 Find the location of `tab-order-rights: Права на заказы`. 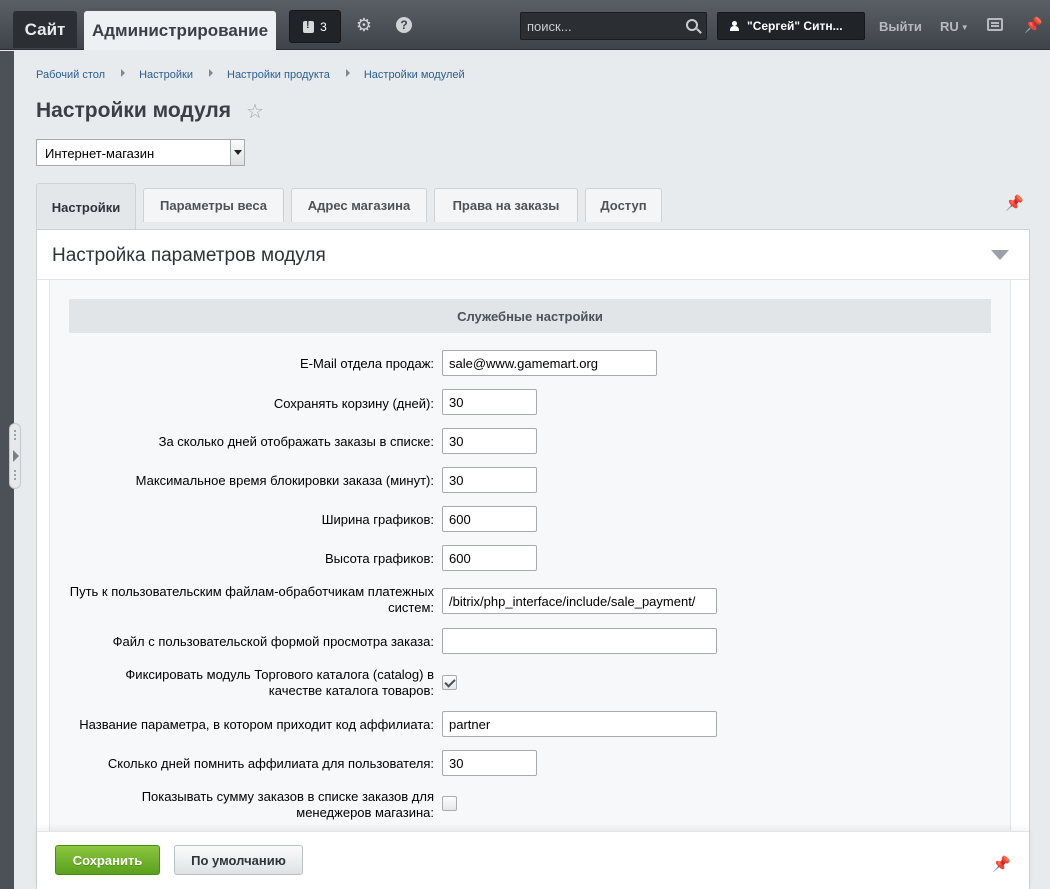

tab-order-rights: Права на заказы is located at coordinates (506, 205).